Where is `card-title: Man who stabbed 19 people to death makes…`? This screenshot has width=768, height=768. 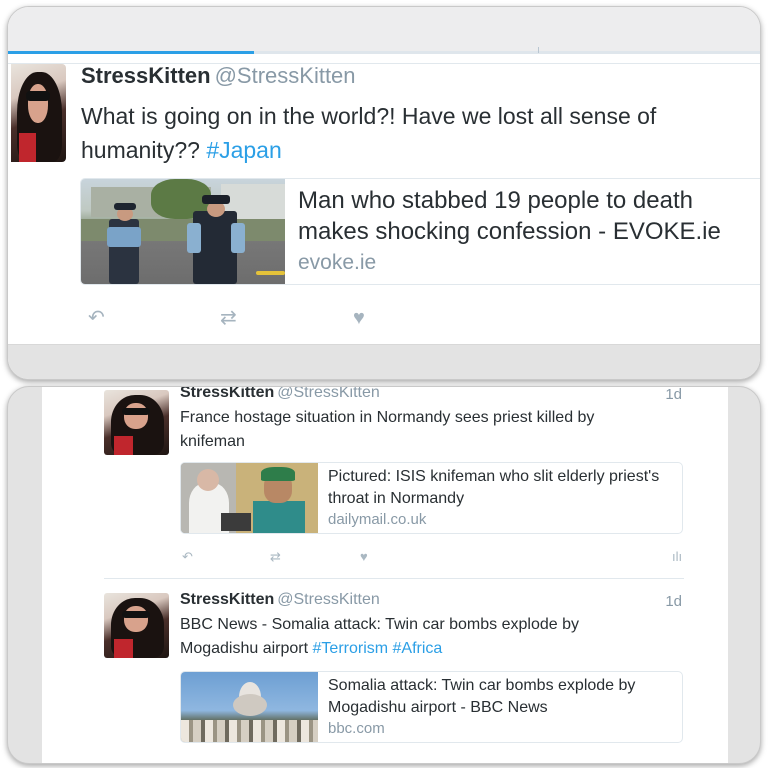
card-title: Man who stabbed 19 people to death makes… is located at coordinates (529, 216).